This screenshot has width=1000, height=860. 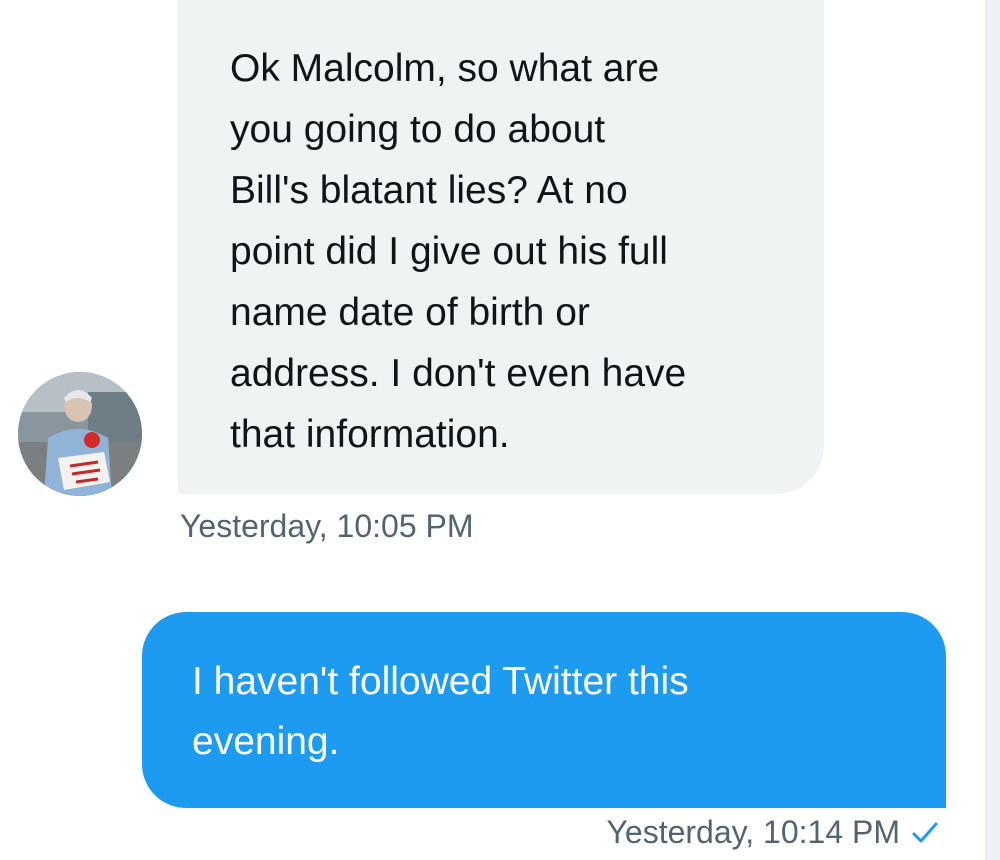 What do you see at coordinates (266, 741) in the screenshot?
I see `message-line: evening.` at bounding box center [266, 741].